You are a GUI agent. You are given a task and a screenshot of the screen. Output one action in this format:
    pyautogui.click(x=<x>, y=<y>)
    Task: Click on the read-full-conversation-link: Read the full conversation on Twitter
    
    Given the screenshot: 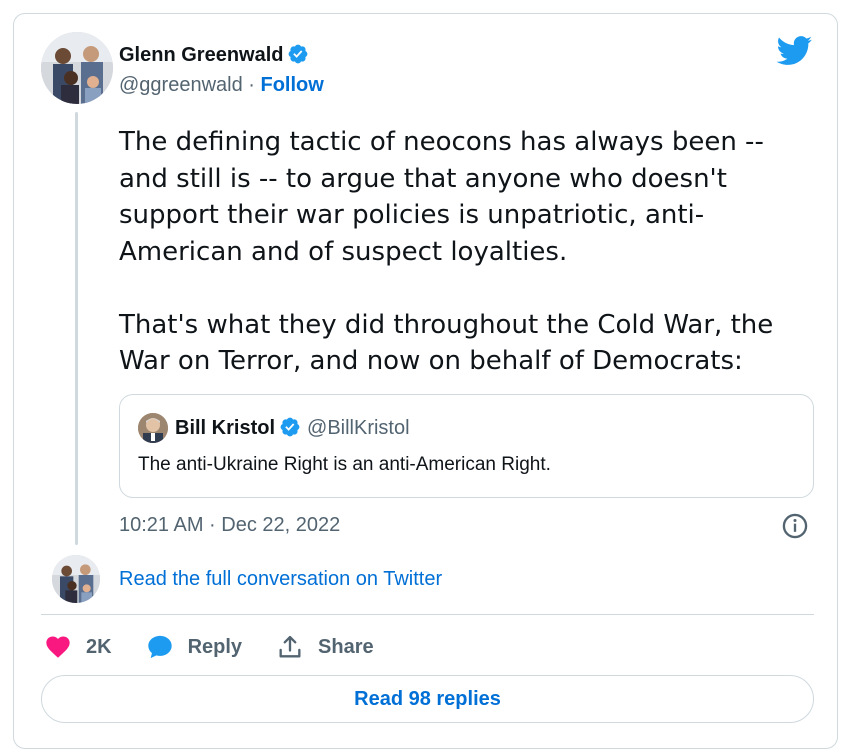 What is the action you would take?
    pyautogui.click(x=280, y=579)
    